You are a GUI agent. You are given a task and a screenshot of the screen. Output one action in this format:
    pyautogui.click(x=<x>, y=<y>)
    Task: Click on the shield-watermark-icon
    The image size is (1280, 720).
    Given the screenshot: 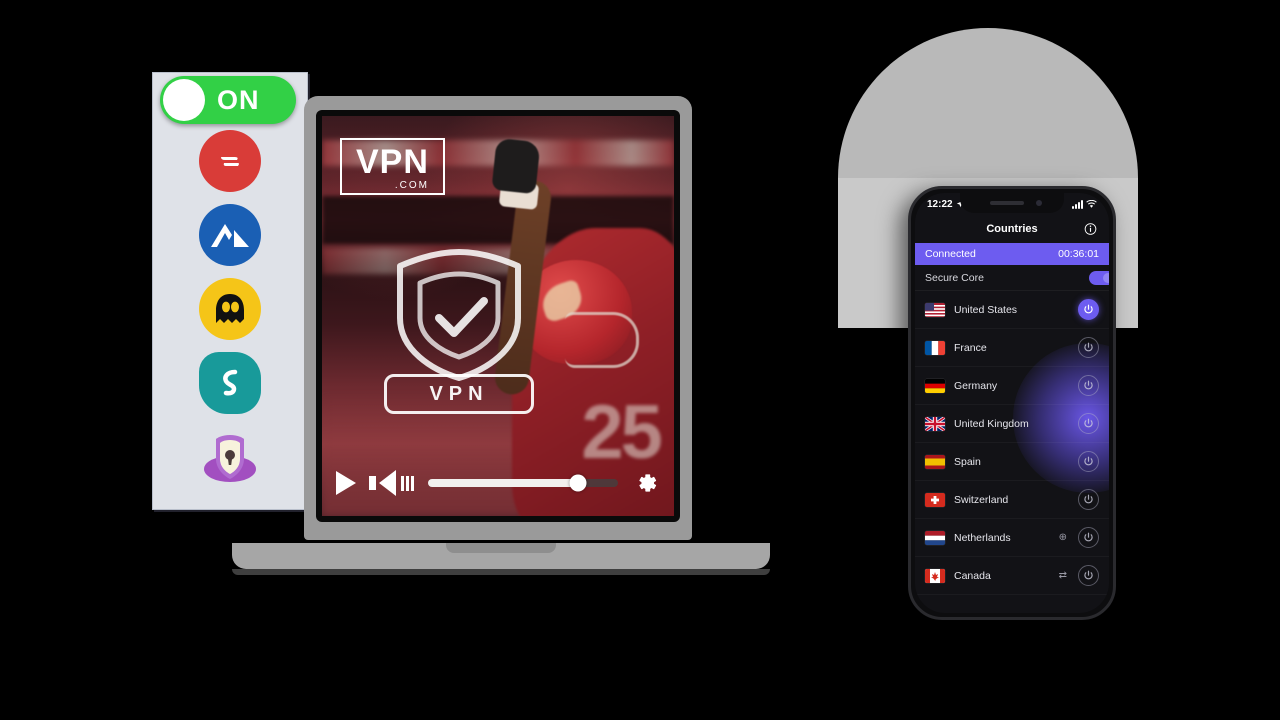 What is the action you would take?
    pyautogui.click(x=459, y=315)
    